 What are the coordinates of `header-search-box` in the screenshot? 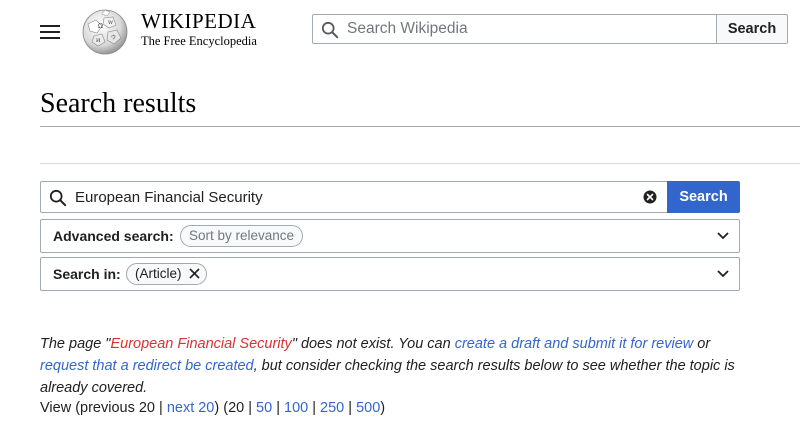 It's located at (514, 29).